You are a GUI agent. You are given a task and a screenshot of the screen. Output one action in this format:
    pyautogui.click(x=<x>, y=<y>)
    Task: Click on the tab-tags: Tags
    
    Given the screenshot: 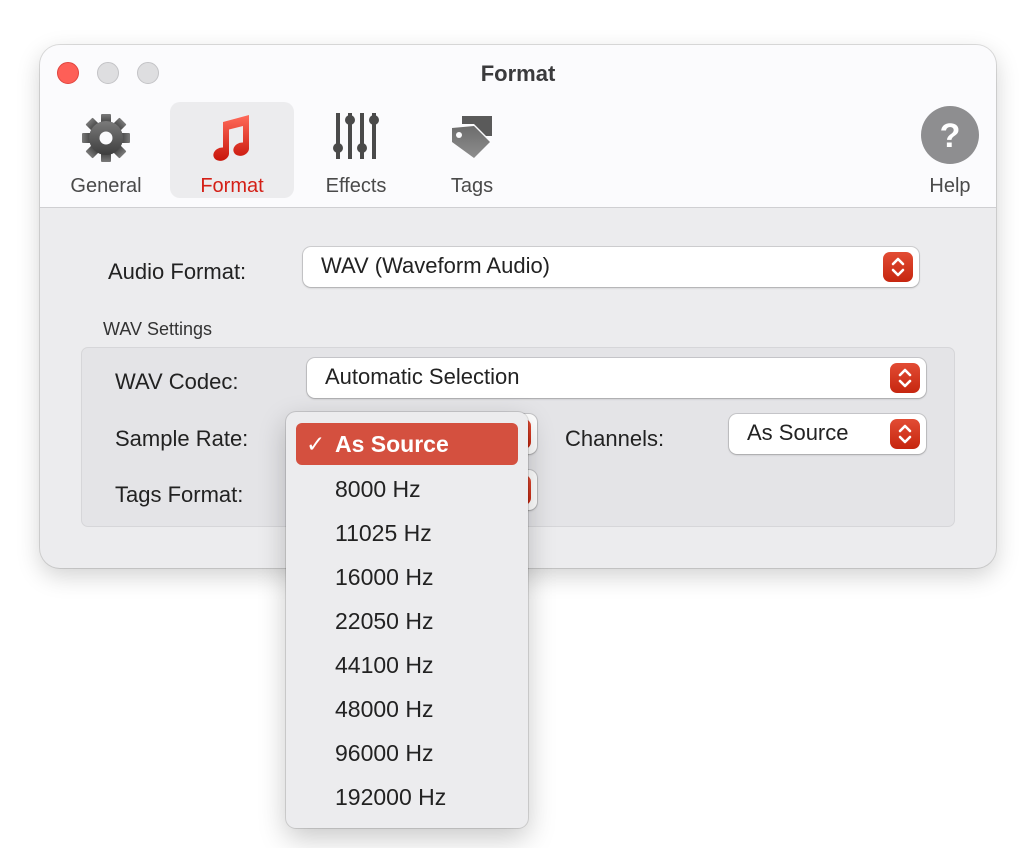 What is the action you would take?
    pyautogui.click(x=472, y=150)
    